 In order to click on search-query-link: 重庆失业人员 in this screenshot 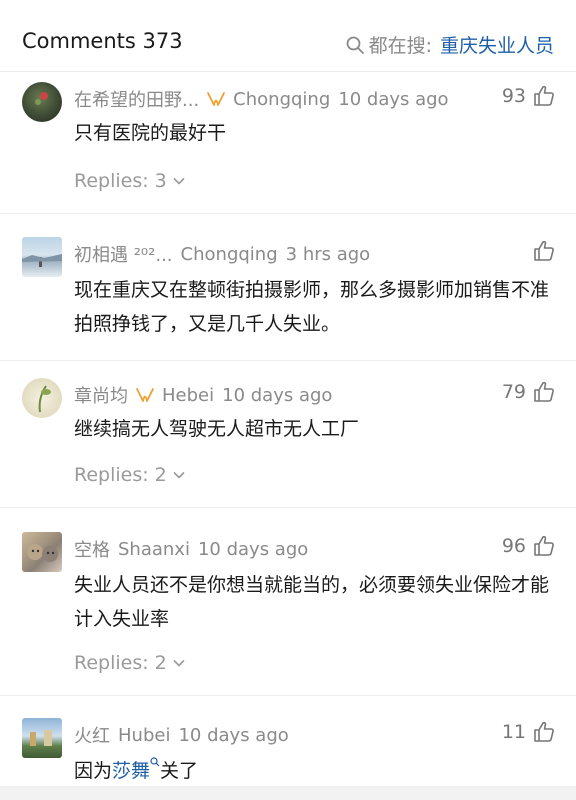, I will do `click(497, 44)`.